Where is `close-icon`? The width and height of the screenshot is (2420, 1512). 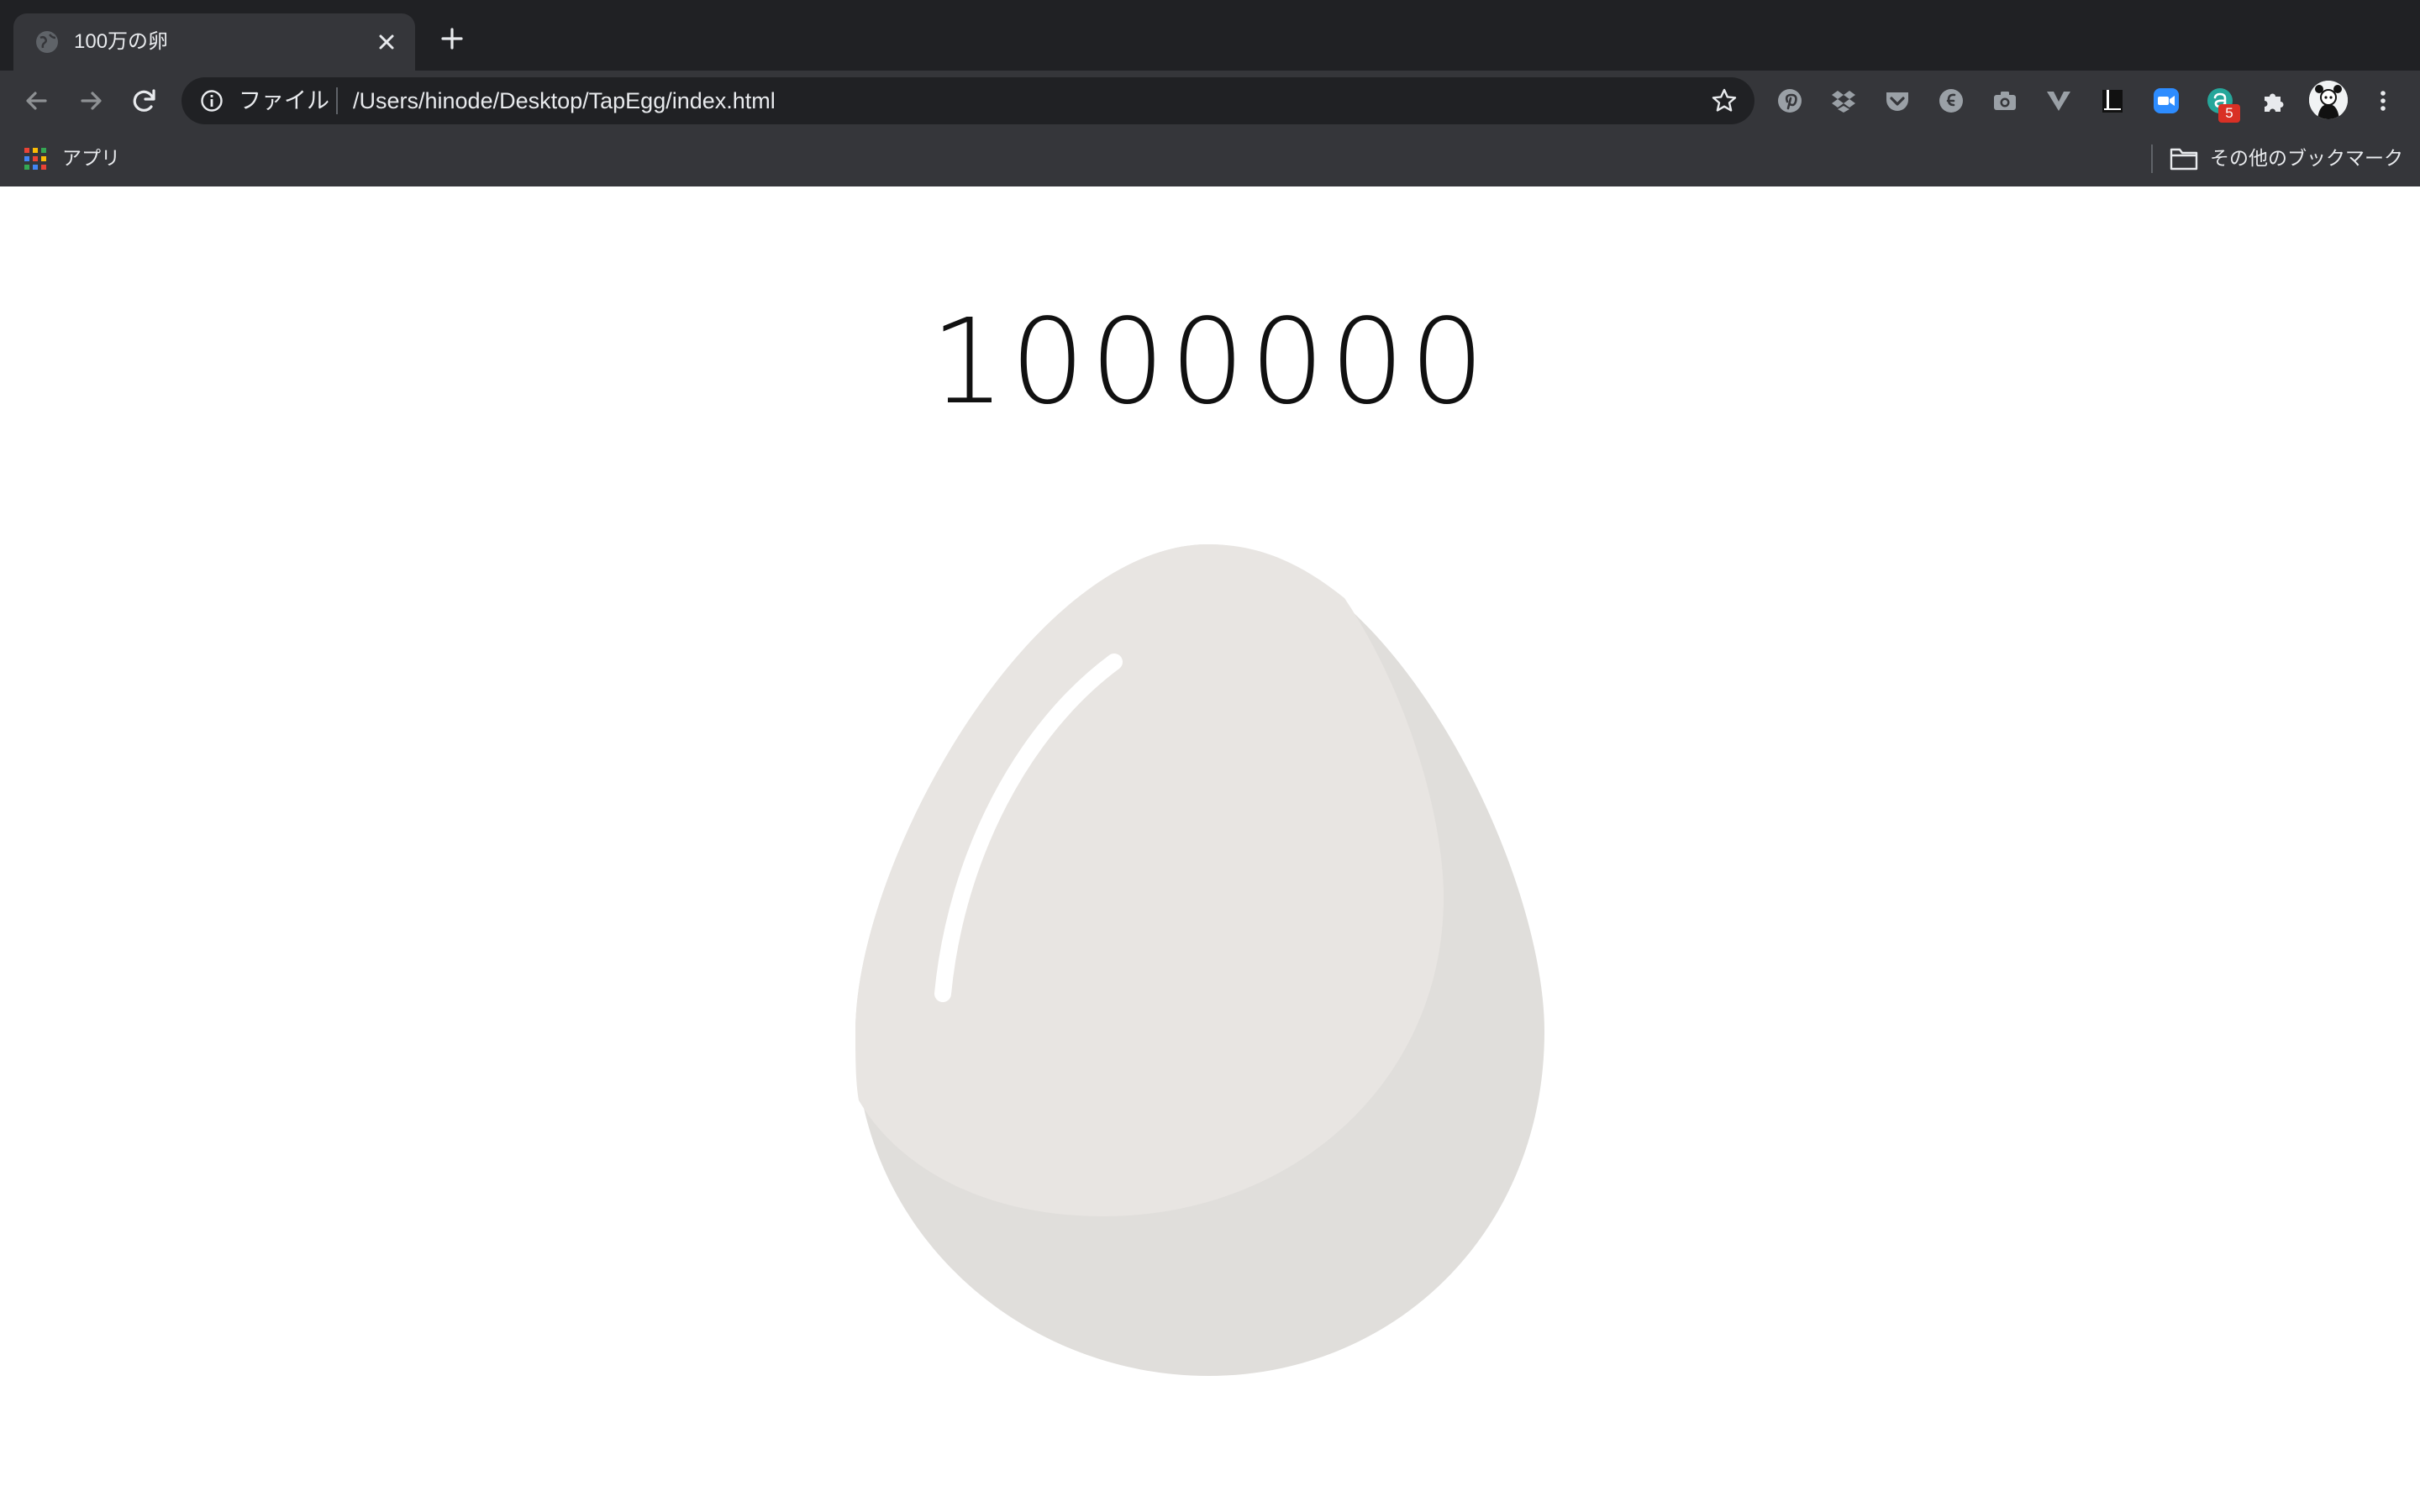
close-icon is located at coordinates (386, 42).